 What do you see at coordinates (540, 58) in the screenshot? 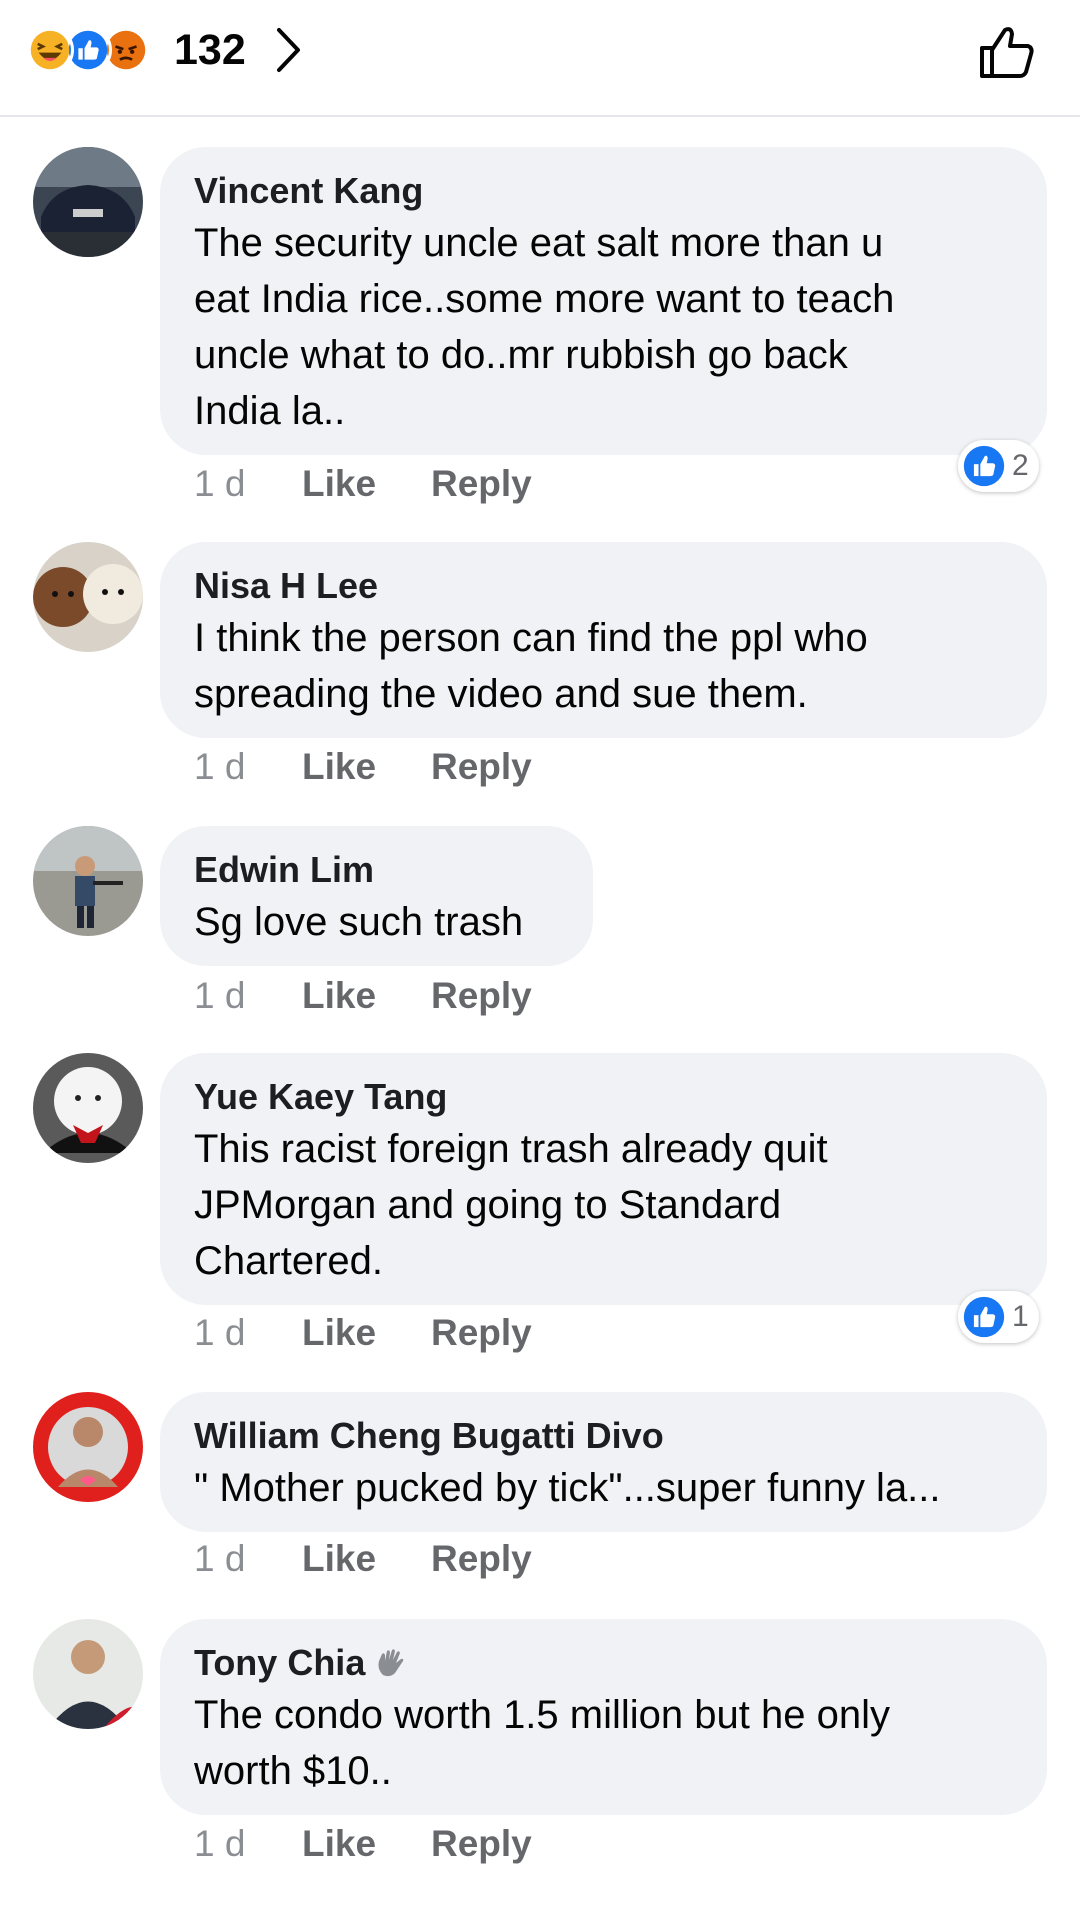
I see `reactions-header: 132` at bounding box center [540, 58].